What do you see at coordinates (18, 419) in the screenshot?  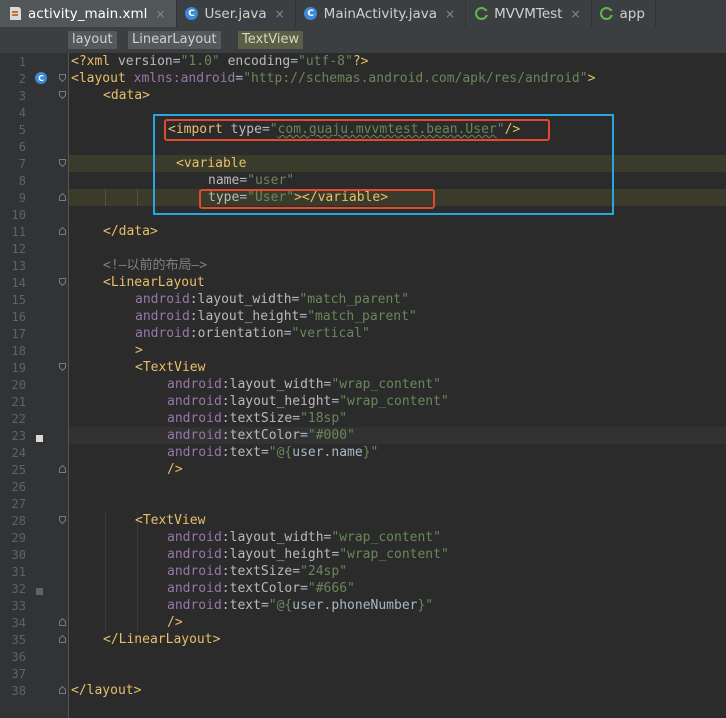 I see `line-number: 22` at bounding box center [18, 419].